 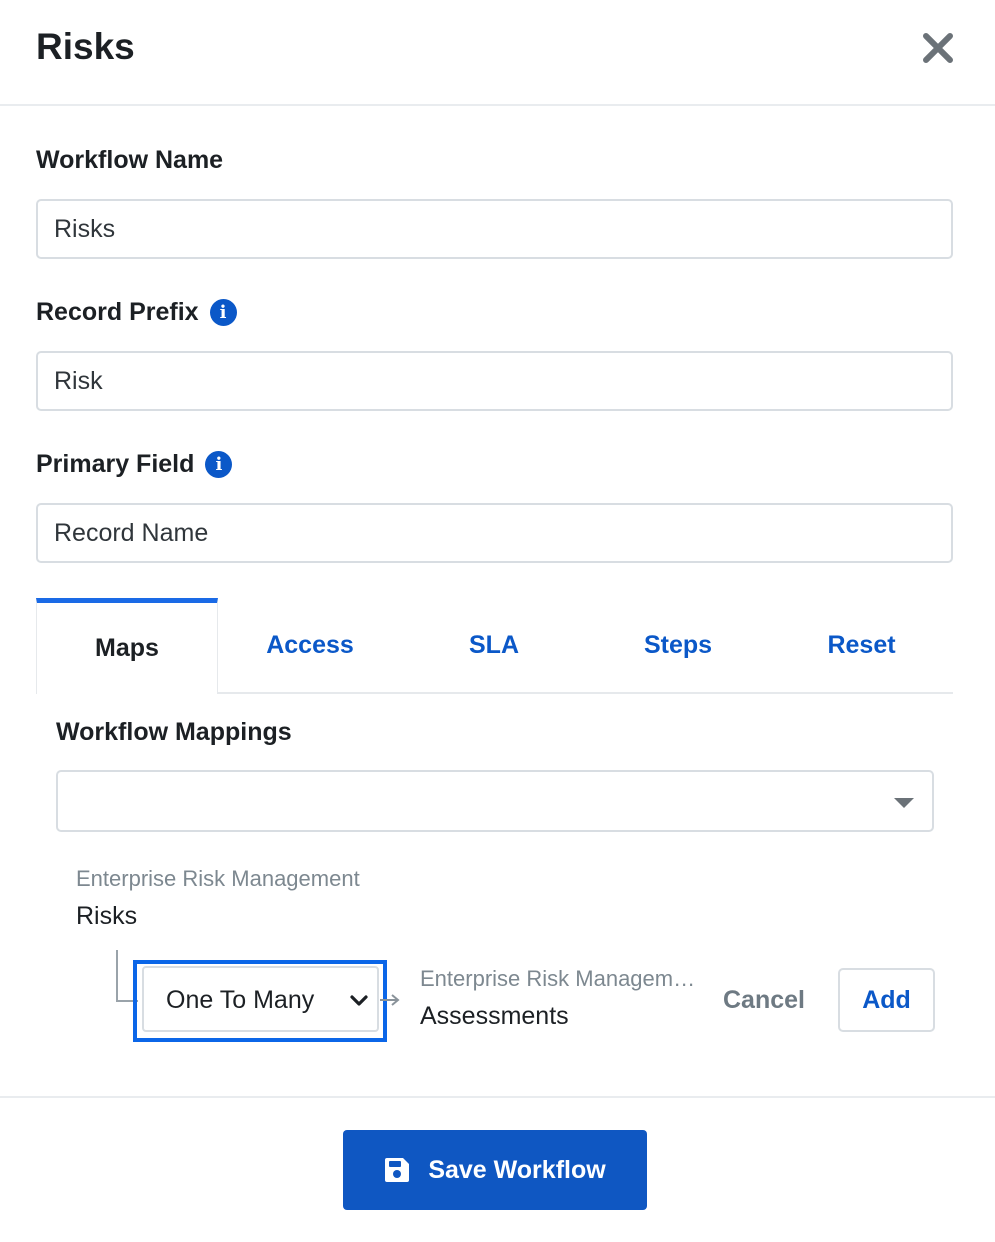 I want to click on cancel-button: Cancel, so click(x=764, y=1000).